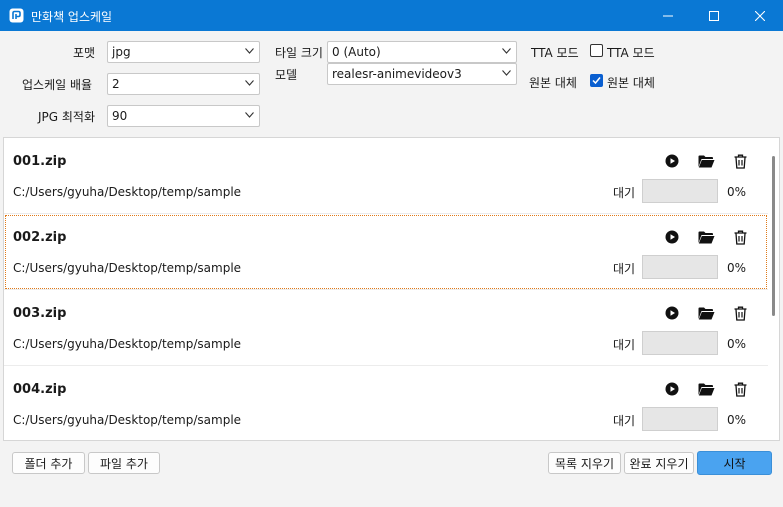  I want to click on model-select: realesr-animevideov3, so click(422, 74).